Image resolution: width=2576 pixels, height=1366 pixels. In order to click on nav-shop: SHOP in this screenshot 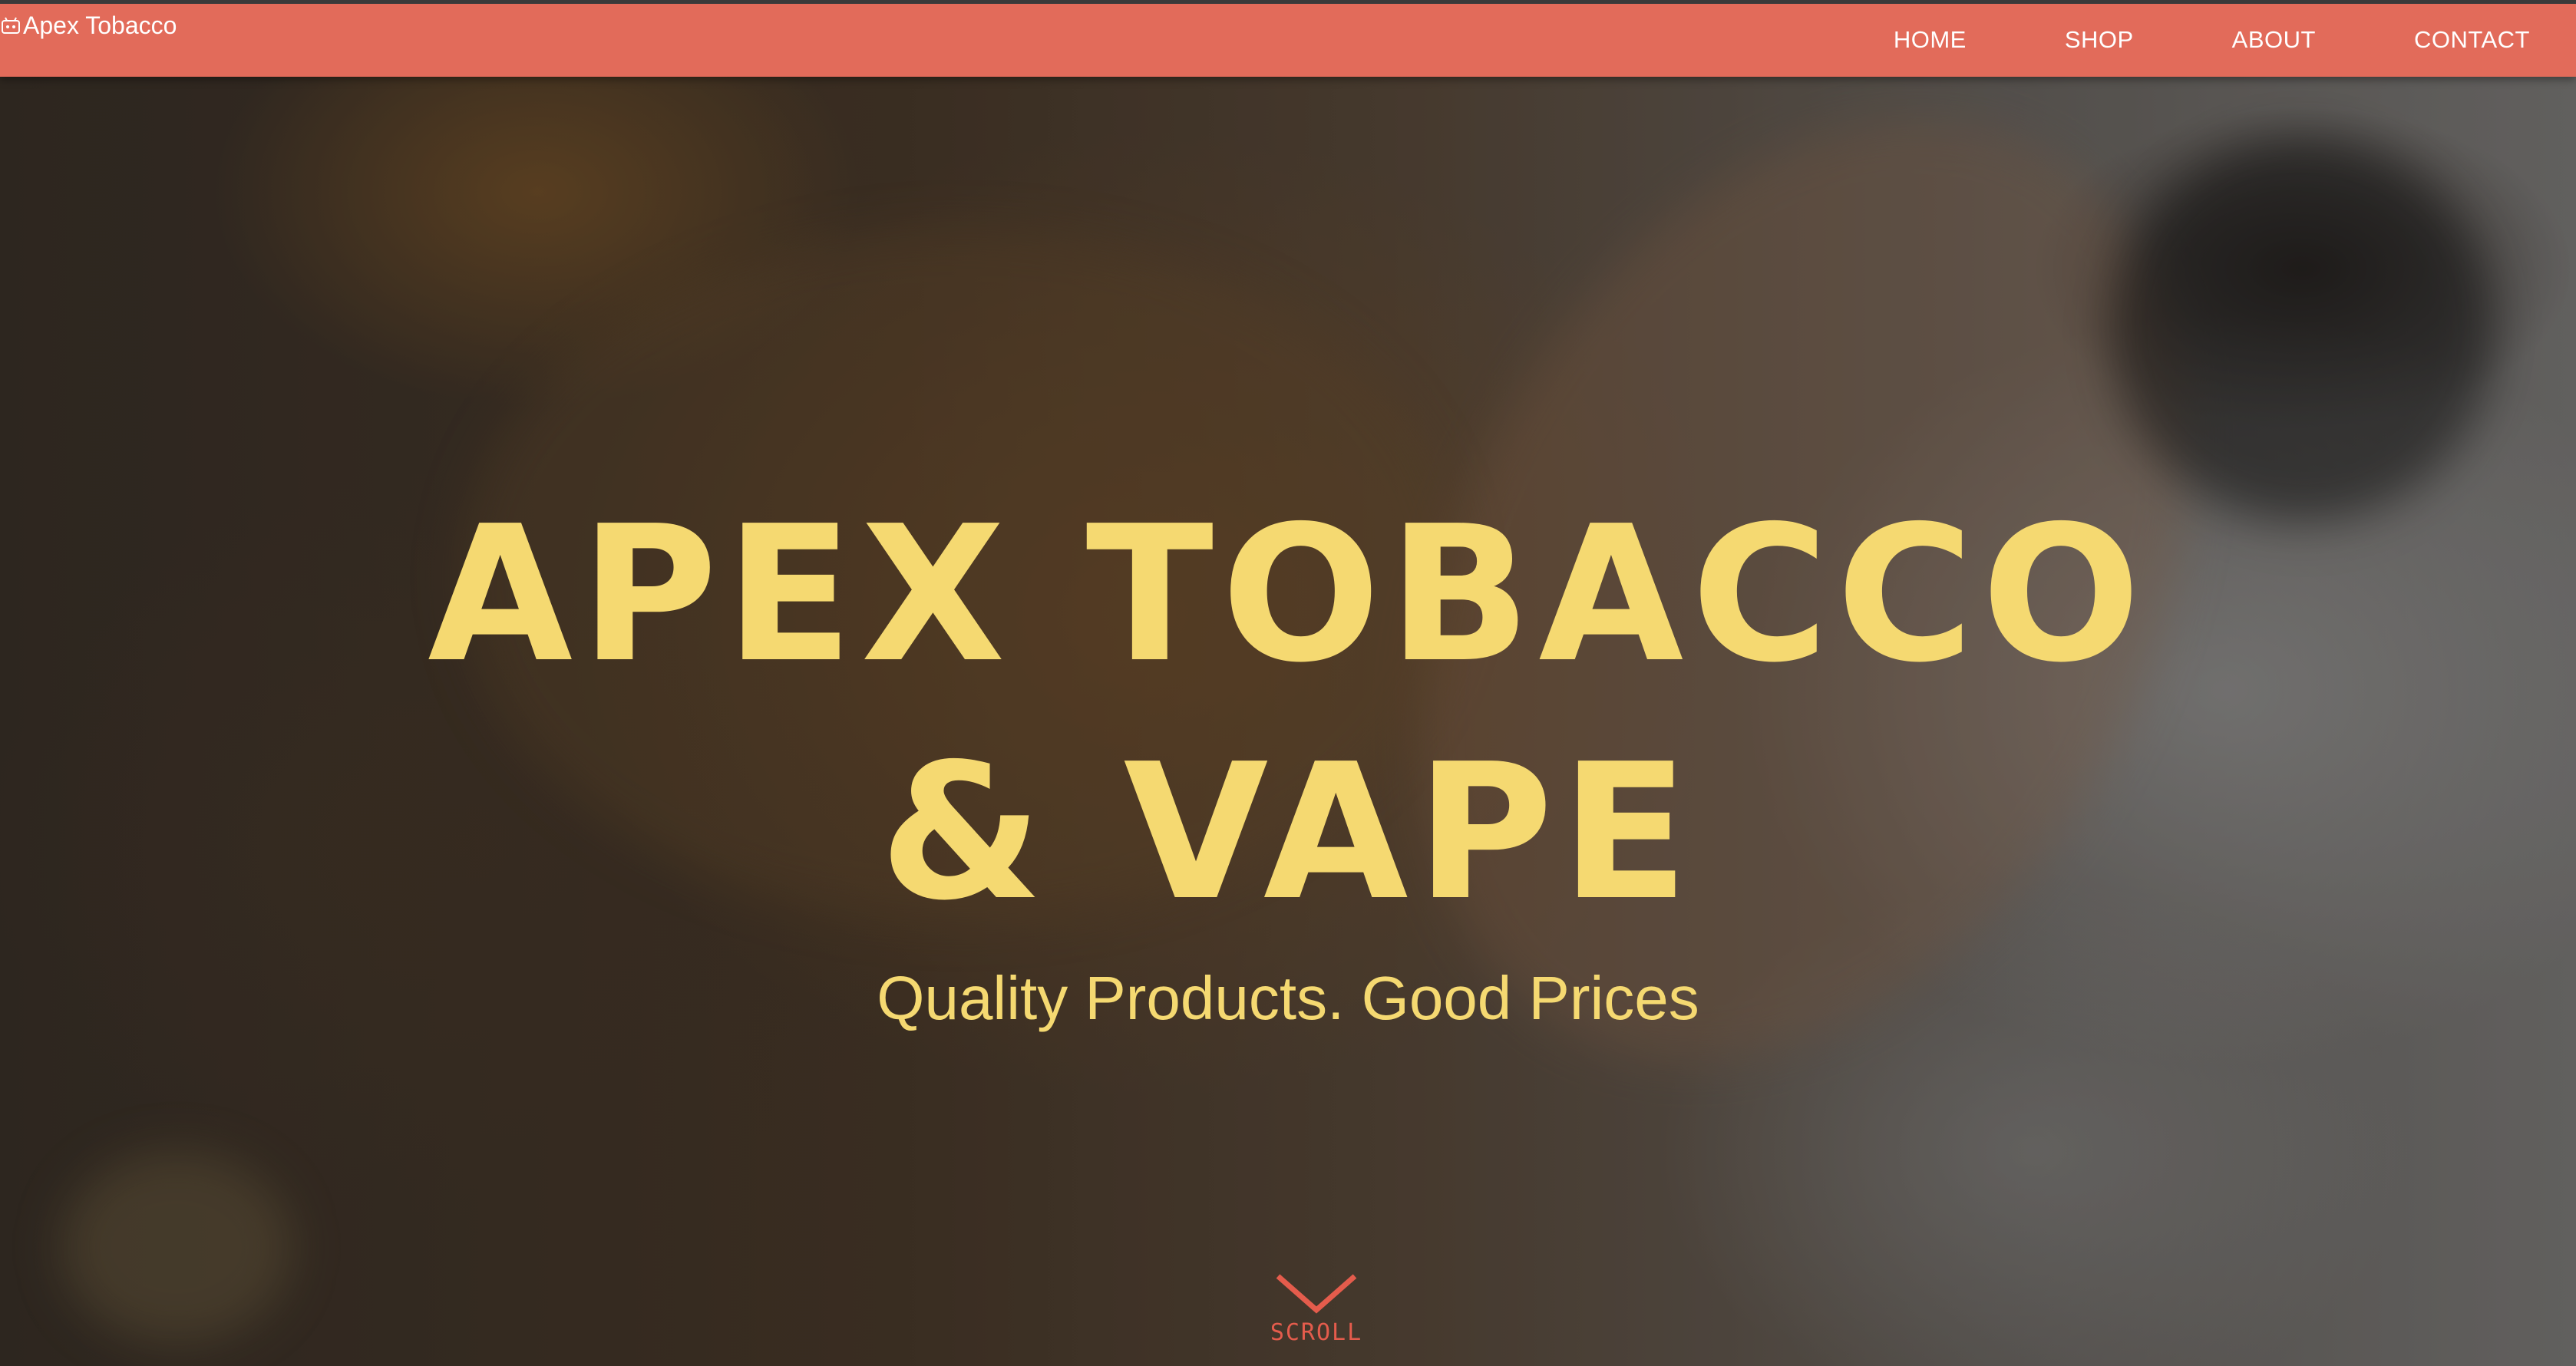, I will do `click(2099, 40)`.